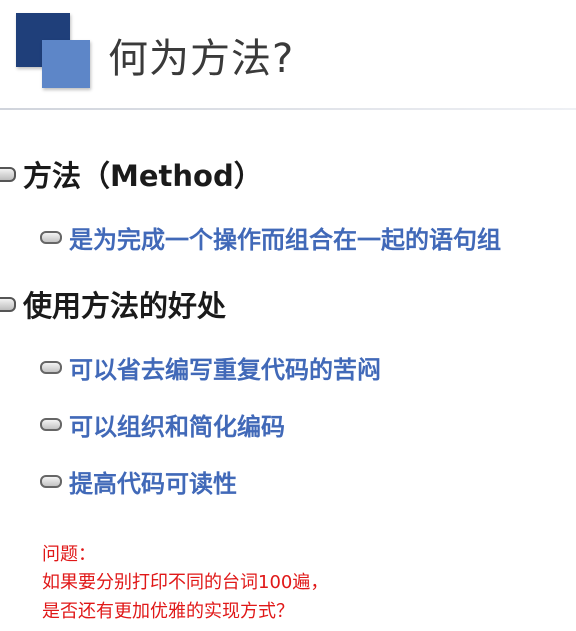 The width and height of the screenshot is (576, 631). I want to click on sub-bullet-label: 可以省去编写重复代码的苦闷, so click(225, 370).